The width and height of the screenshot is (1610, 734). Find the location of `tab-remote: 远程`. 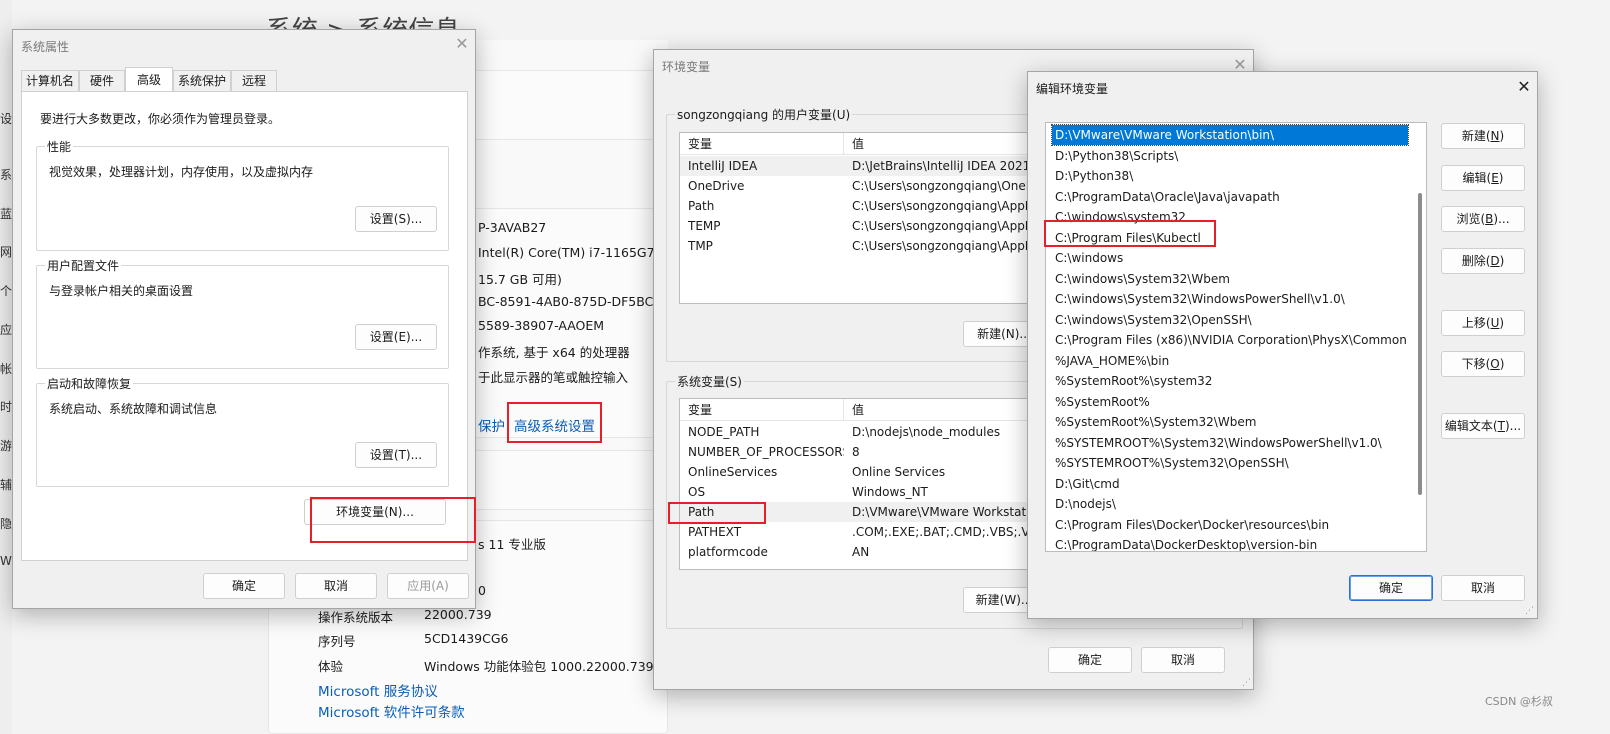

tab-remote: 远程 is located at coordinates (254, 80).